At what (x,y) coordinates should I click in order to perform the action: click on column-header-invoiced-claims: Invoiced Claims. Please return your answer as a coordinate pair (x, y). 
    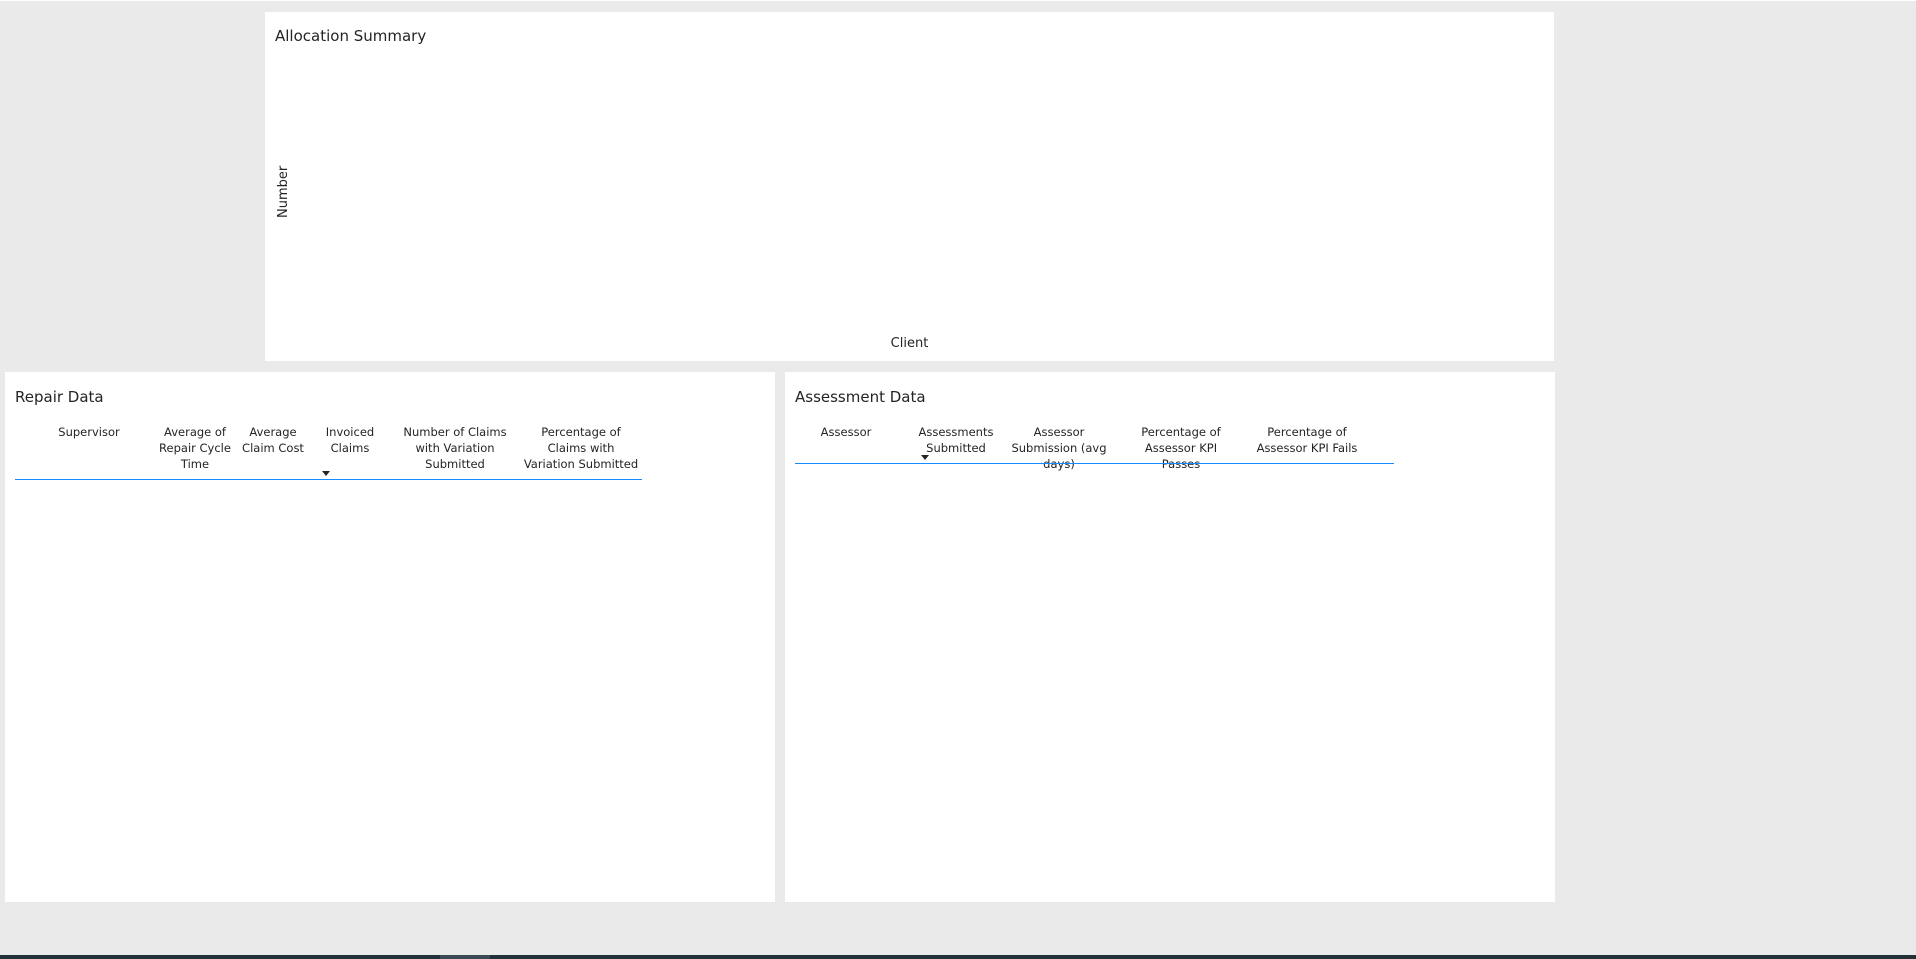
    Looking at the image, I should click on (350, 440).